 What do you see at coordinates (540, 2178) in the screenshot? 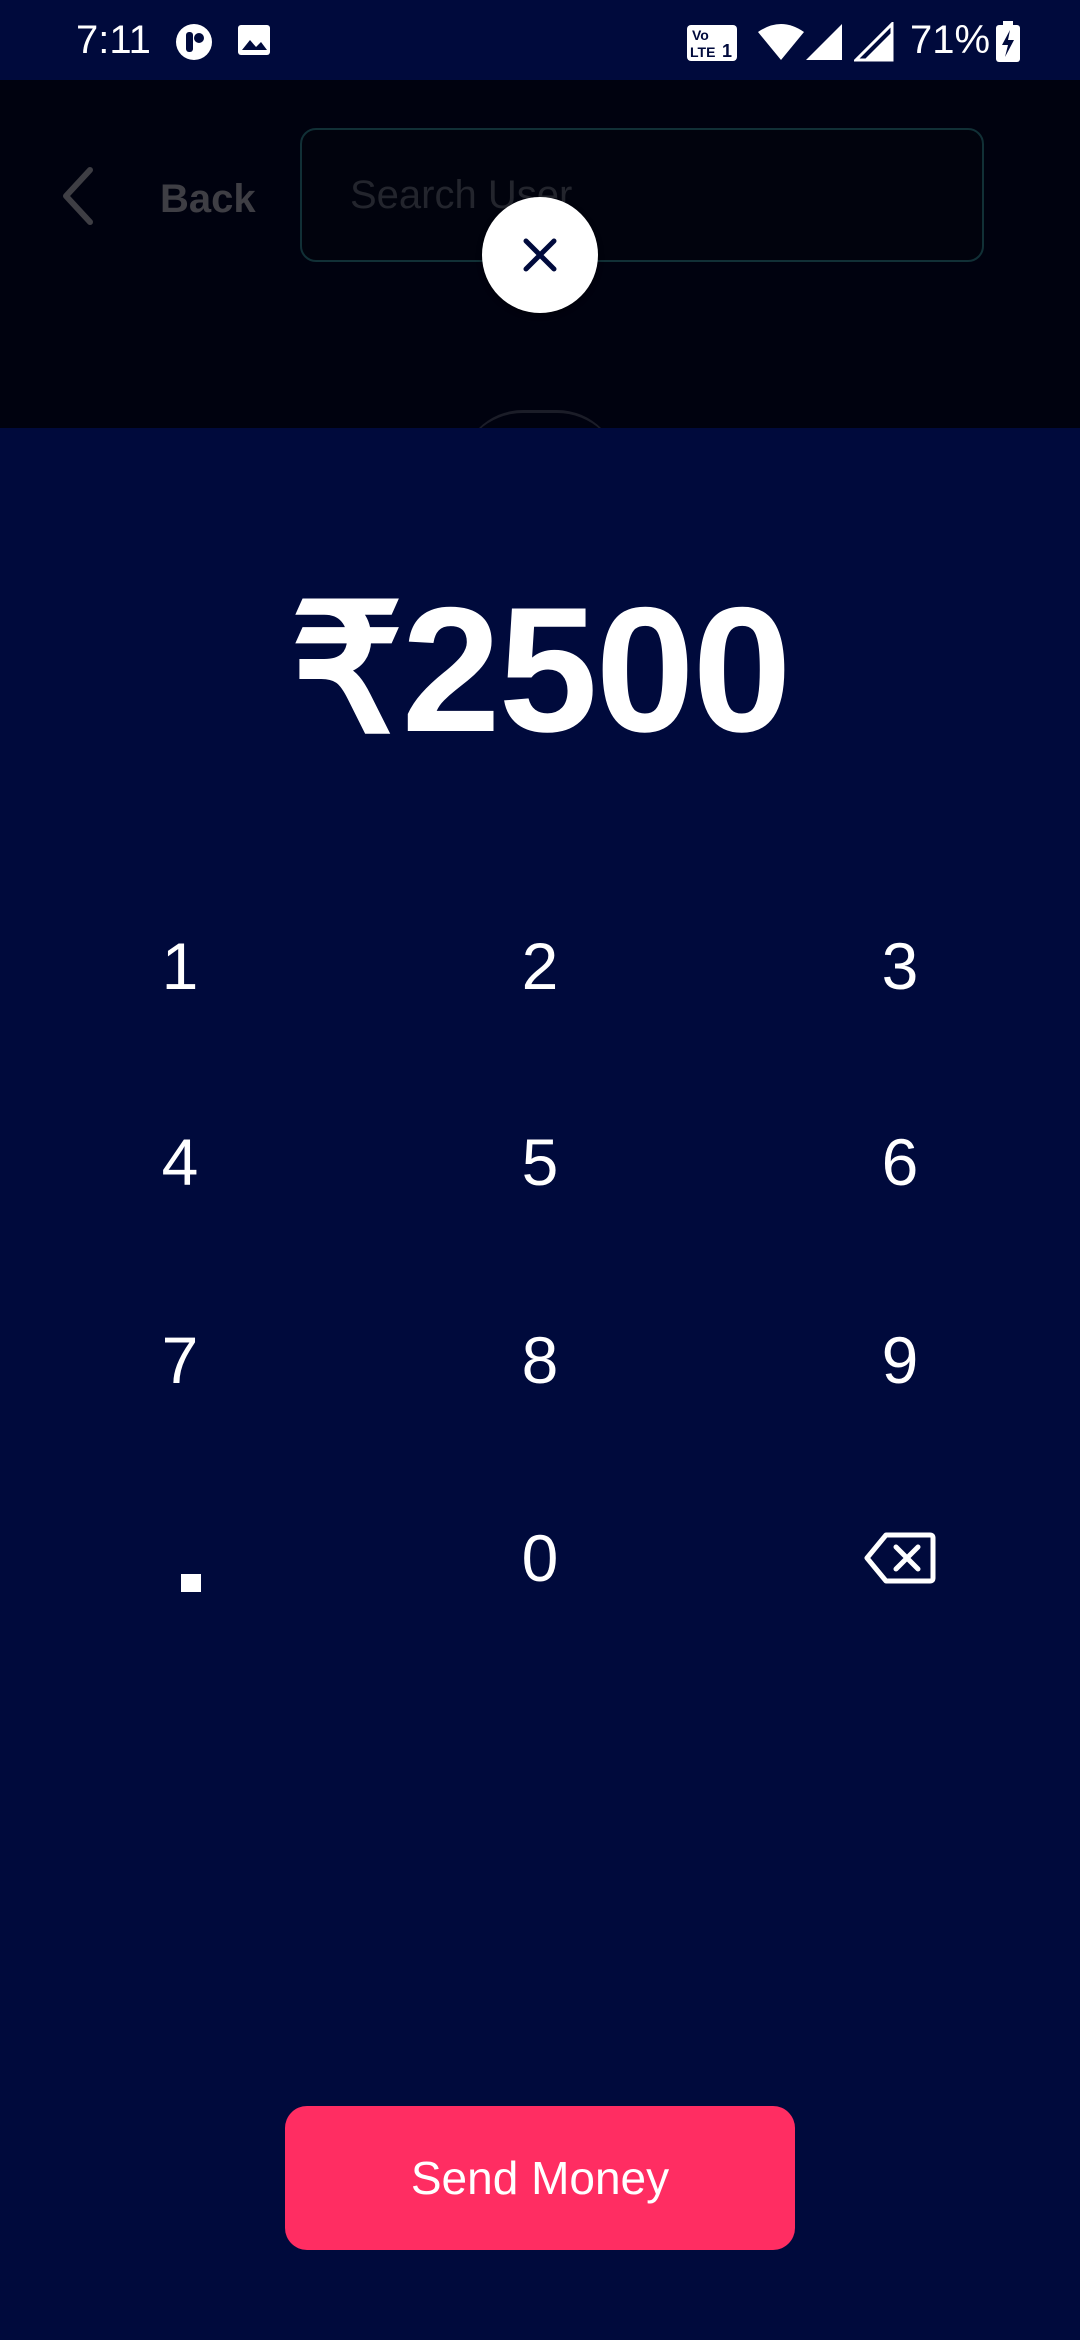
I see `send-money-button: Send Money` at bounding box center [540, 2178].